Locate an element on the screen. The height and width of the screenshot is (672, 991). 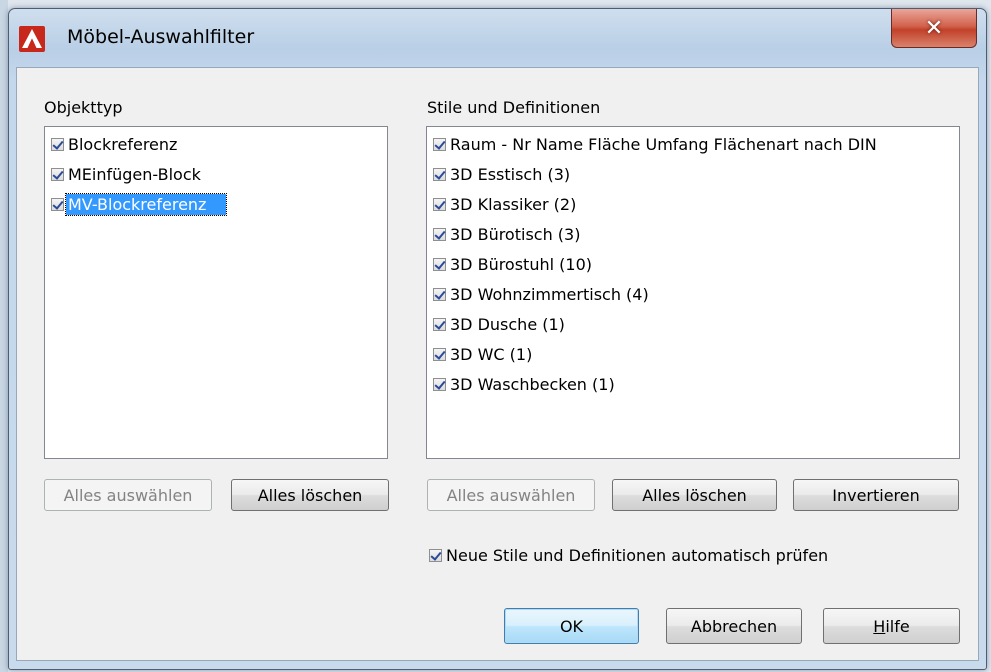
list-item: MEinfügen-Block is located at coordinates (127, 174).